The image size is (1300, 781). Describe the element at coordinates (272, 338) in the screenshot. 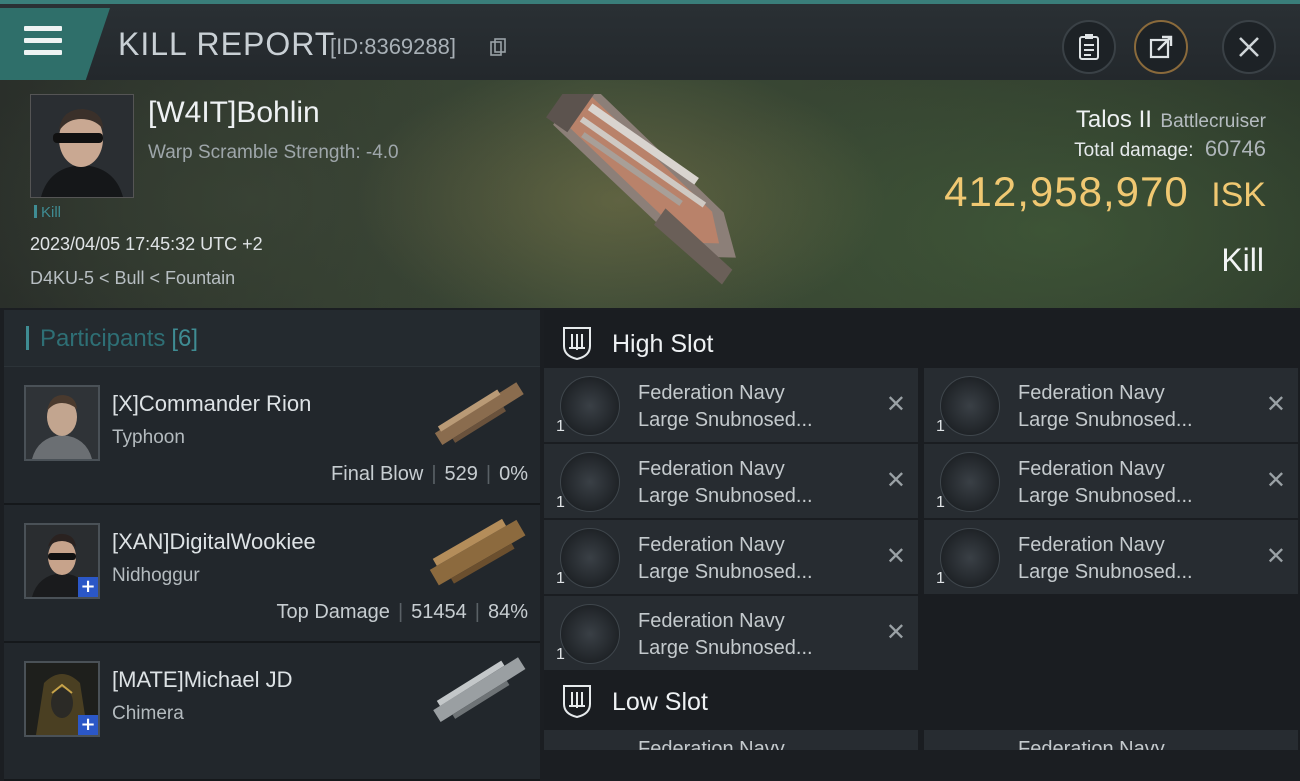

I see `participants-header: Participants [6]` at that location.